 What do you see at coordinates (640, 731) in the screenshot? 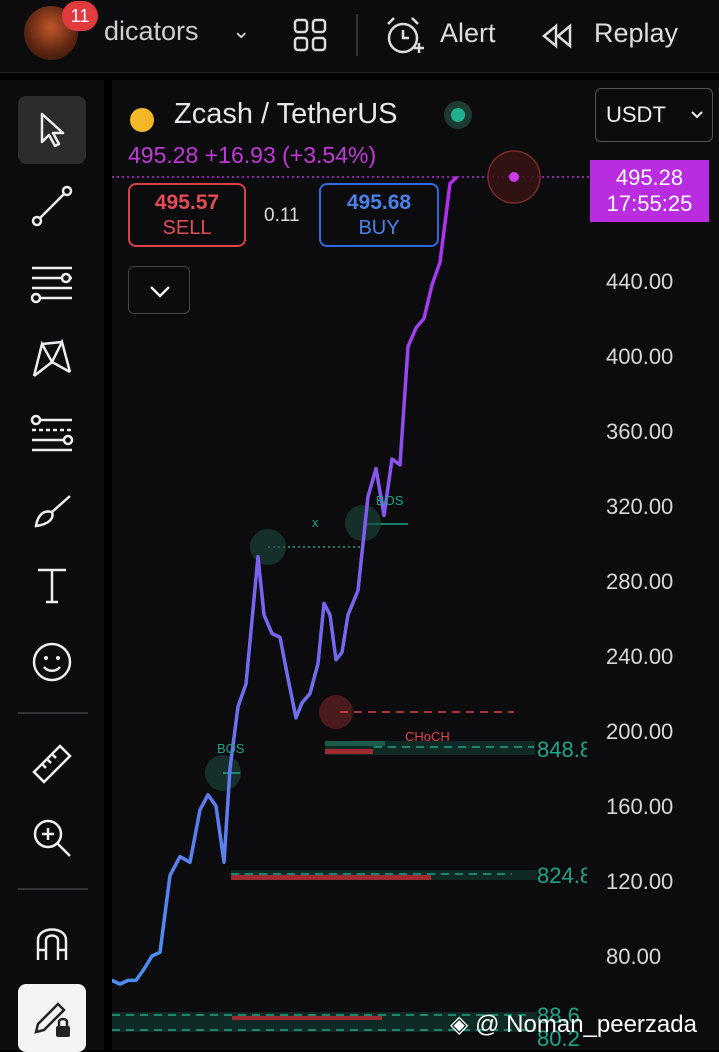
I see `axis-tick-label: 200.00` at bounding box center [640, 731].